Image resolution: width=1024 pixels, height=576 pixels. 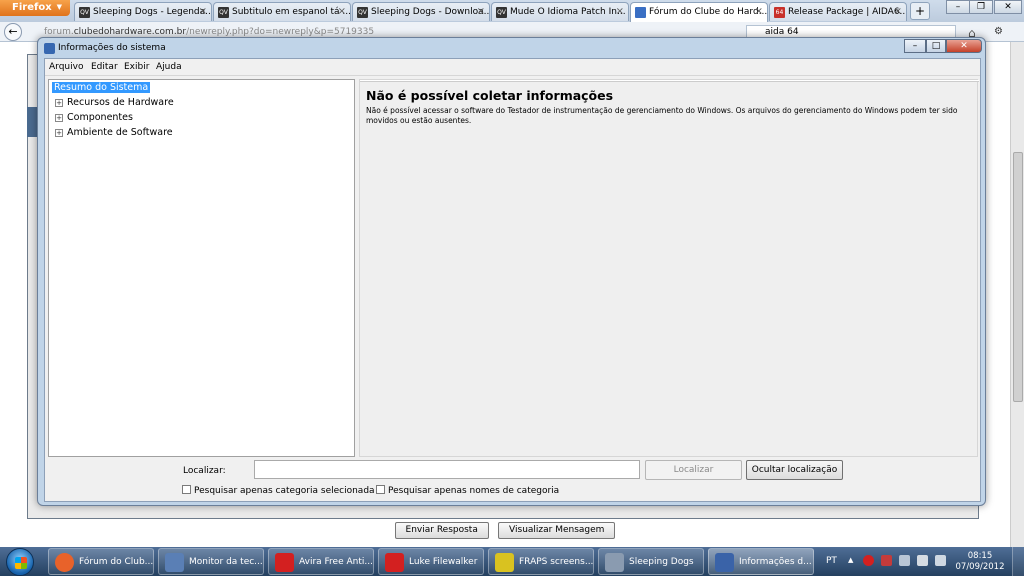 What do you see at coordinates (143, 11) in the screenshot?
I see `browser-tab: QV Sleeping Dogs - Legenda... ×` at bounding box center [143, 11].